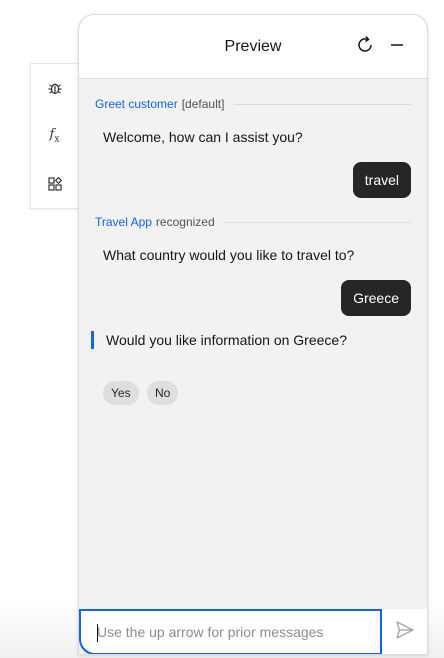  What do you see at coordinates (203, 137) in the screenshot?
I see `bot-message: Welcome, how can I assist you?` at bounding box center [203, 137].